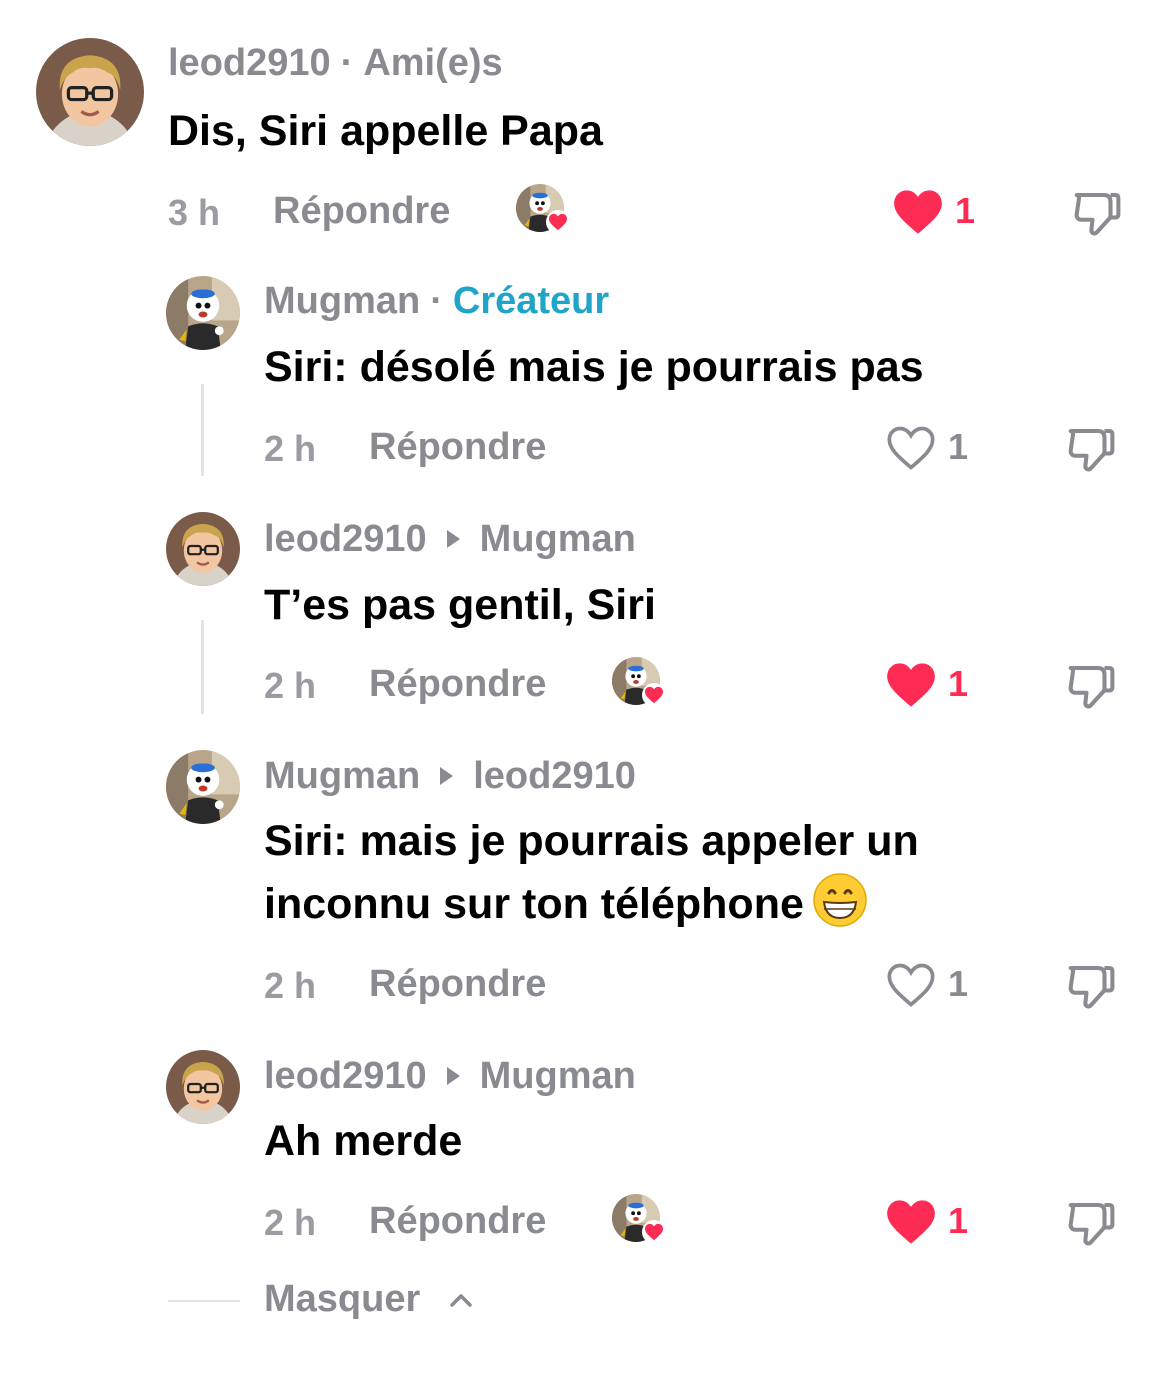 This screenshot has width=1170, height=1374. What do you see at coordinates (342, 1299) in the screenshot?
I see `hide-replies-label: Masquer` at bounding box center [342, 1299].